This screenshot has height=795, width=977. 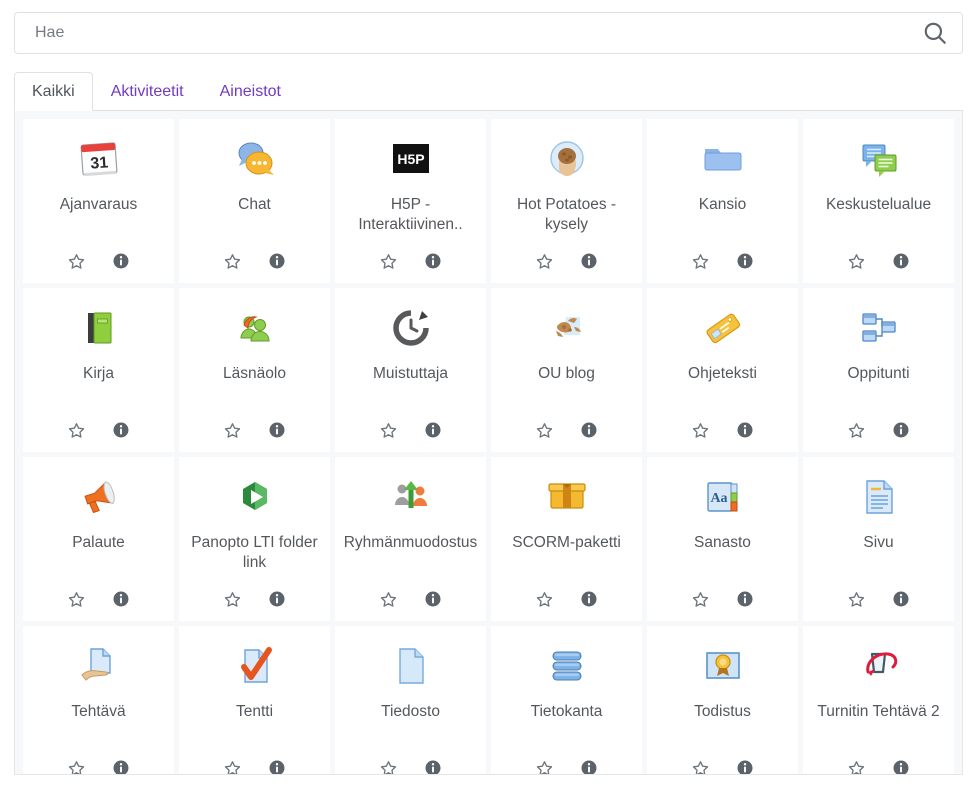 I want to click on activity-card: Chat, so click(x=254, y=201).